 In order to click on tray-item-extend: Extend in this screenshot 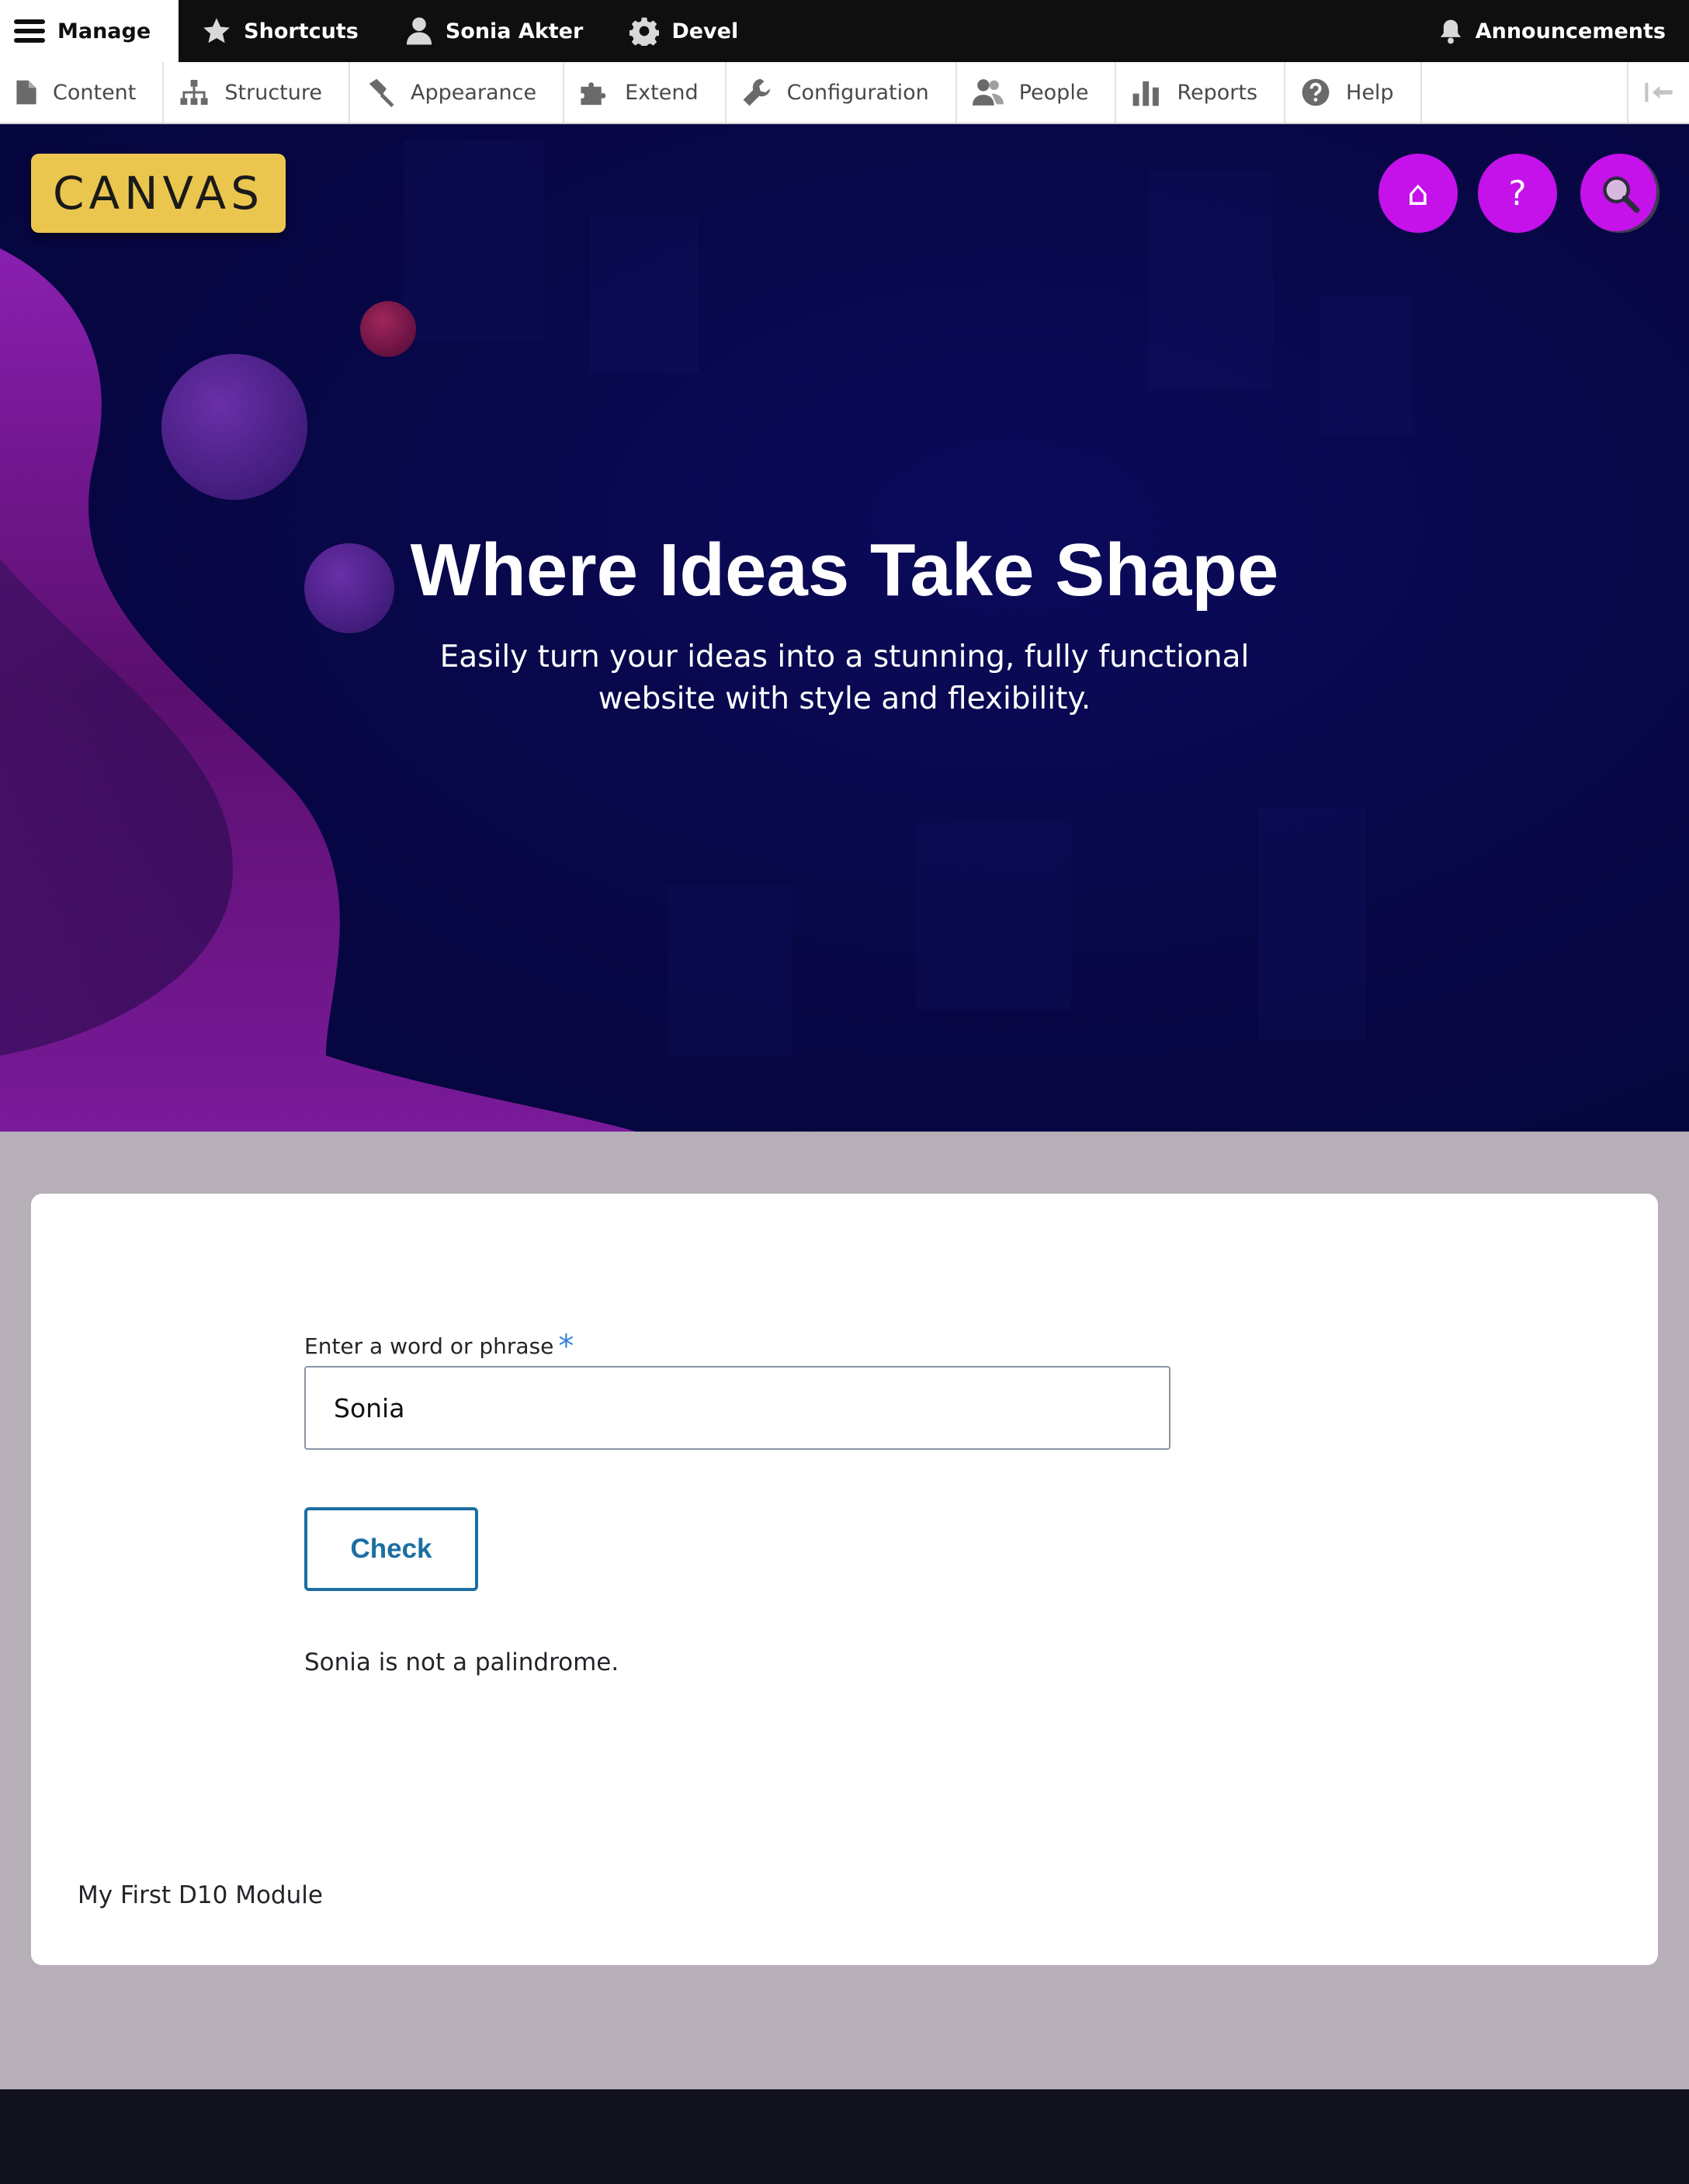, I will do `click(646, 93)`.